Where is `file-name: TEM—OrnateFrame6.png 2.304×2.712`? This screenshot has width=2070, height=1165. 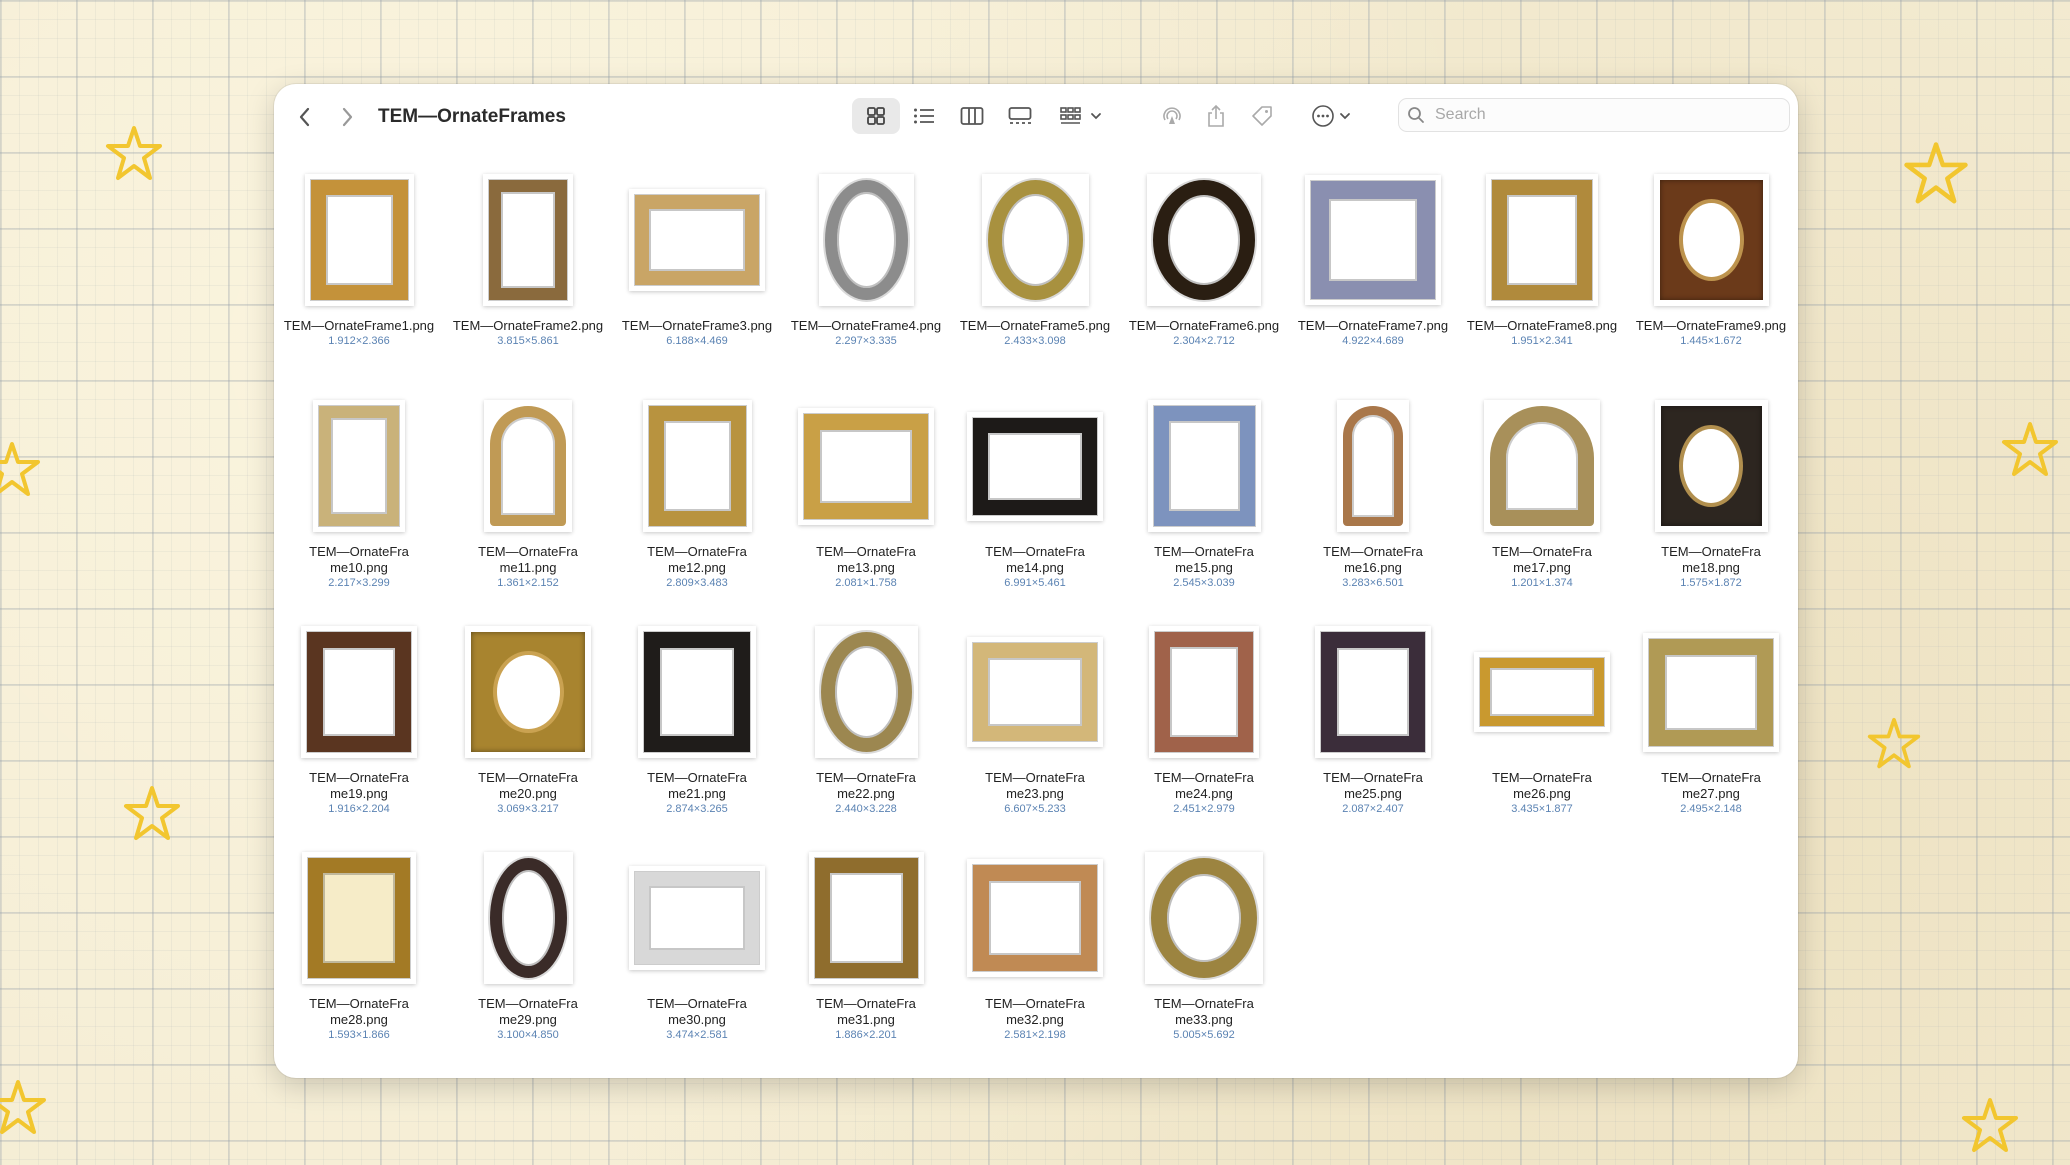
file-name: TEM—OrnateFrame6.png 2.304×2.712 is located at coordinates (1204, 333).